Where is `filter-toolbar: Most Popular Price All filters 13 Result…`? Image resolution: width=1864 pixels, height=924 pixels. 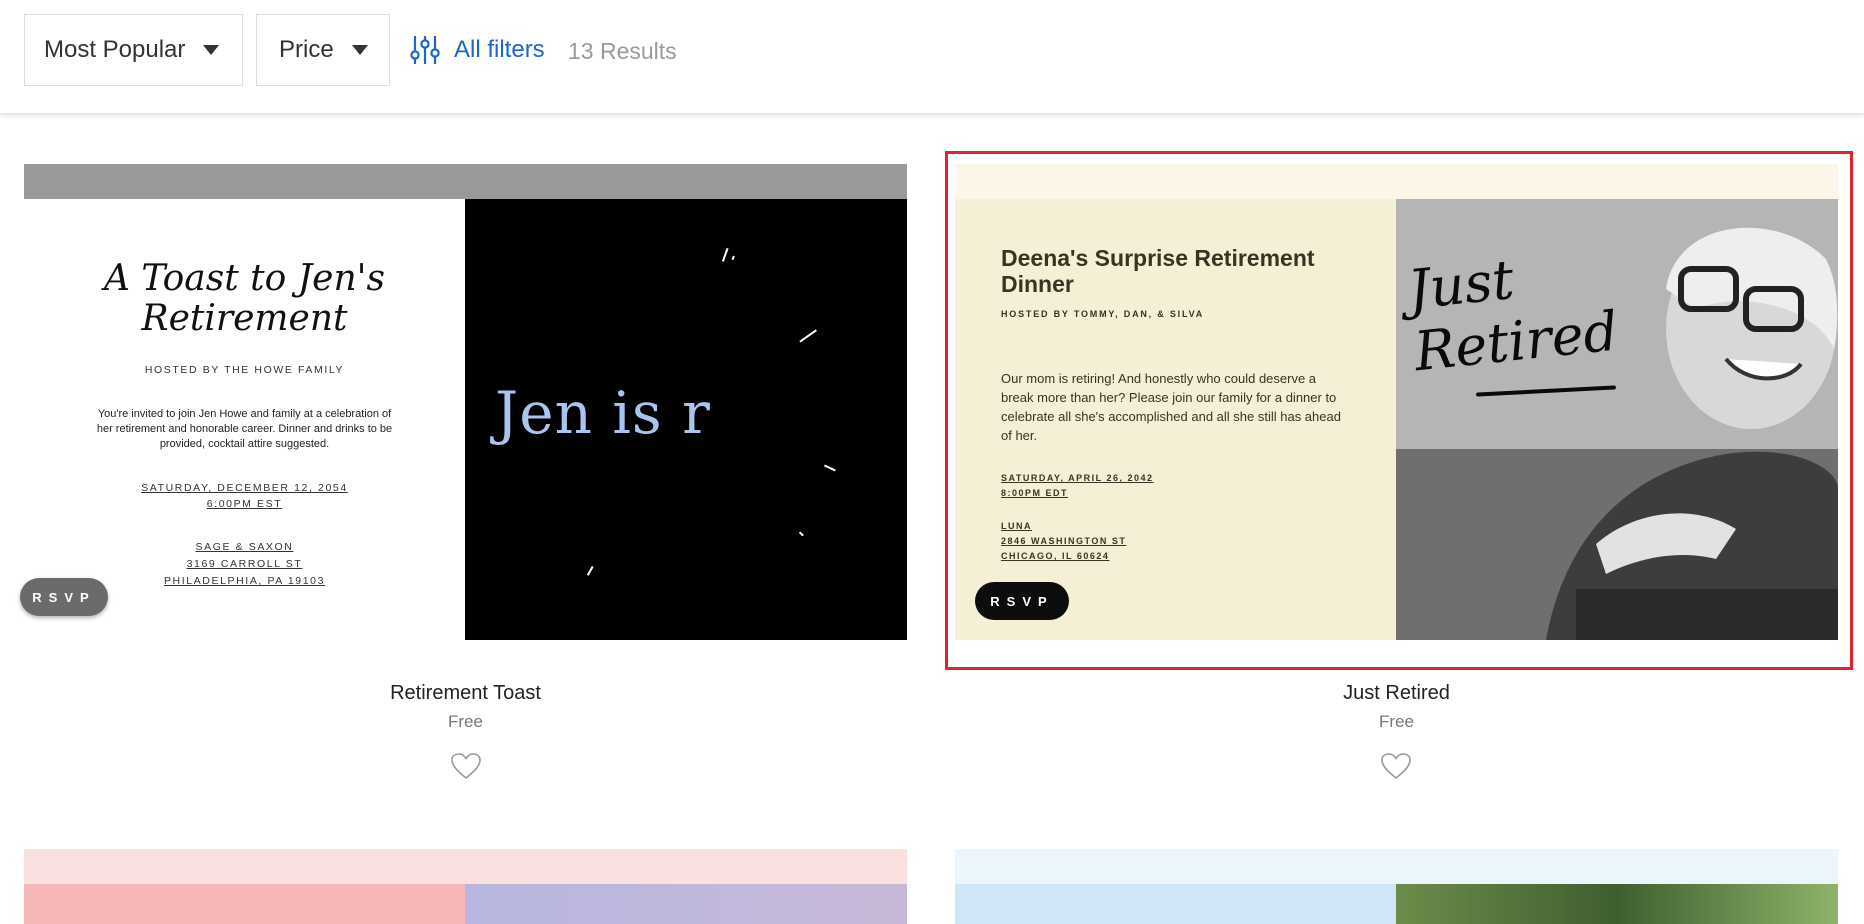 filter-toolbar: Most Popular Price All filters 13 Result… is located at coordinates (932, 57).